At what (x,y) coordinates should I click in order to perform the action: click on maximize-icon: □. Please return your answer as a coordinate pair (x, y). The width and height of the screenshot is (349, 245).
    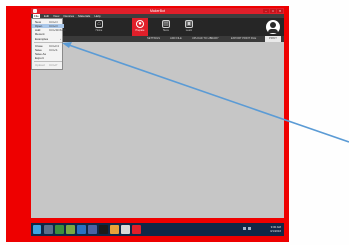
    Looking at the image, I should click on (273, 11).